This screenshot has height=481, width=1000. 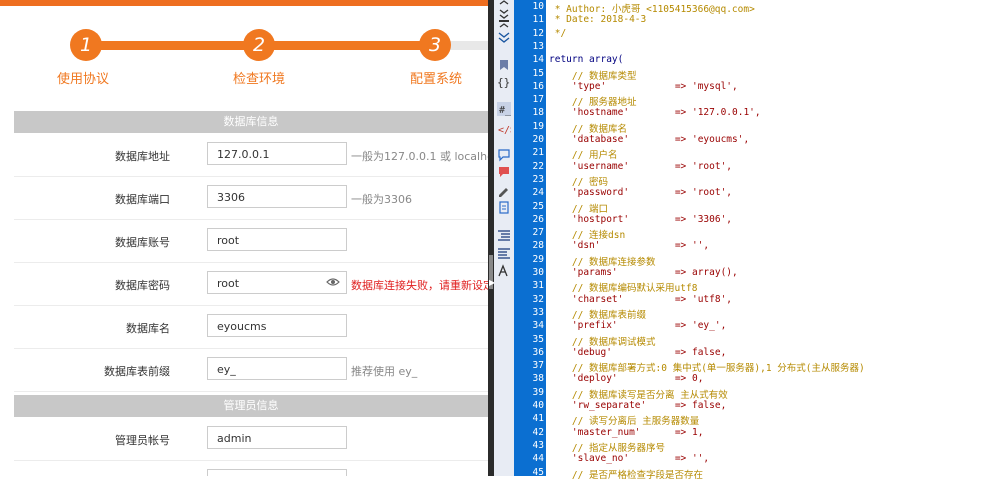 I want to click on code-line: // 数据库编码默认采用utf8, so click(x=623, y=289).